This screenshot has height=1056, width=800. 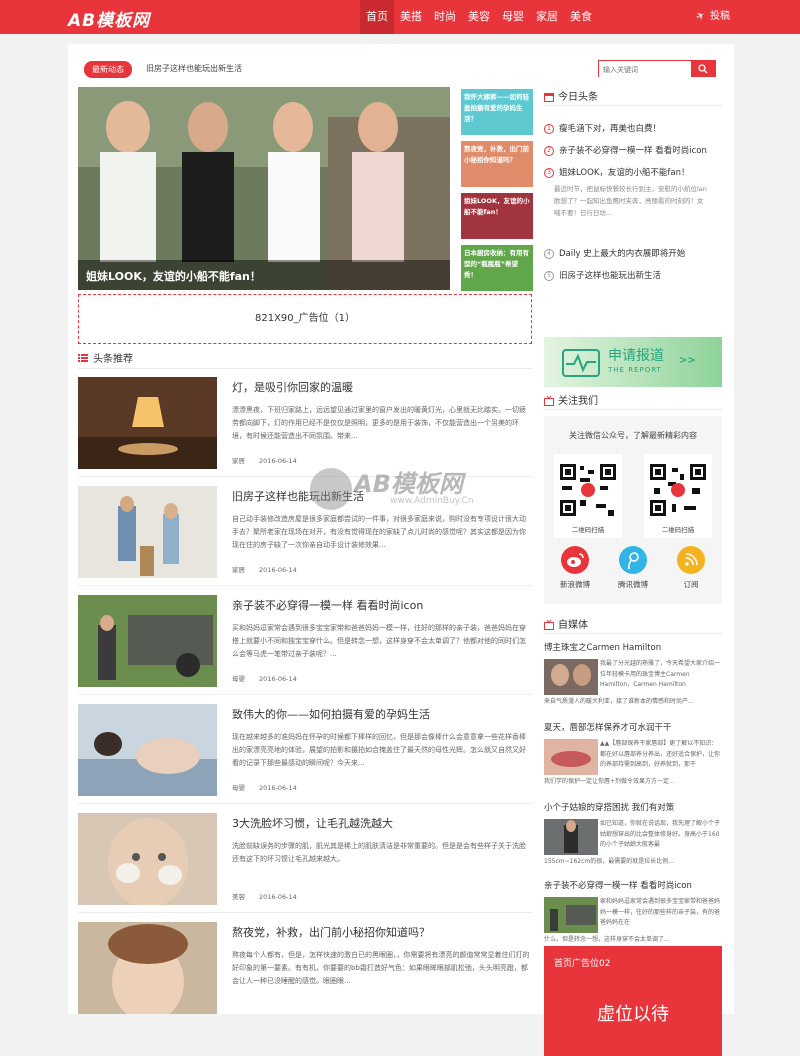 What do you see at coordinates (633, 435) in the screenshot?
I see `follow-hint: 关注微信公众号，了解最新精彩内容` at bounding box center [633, 435].